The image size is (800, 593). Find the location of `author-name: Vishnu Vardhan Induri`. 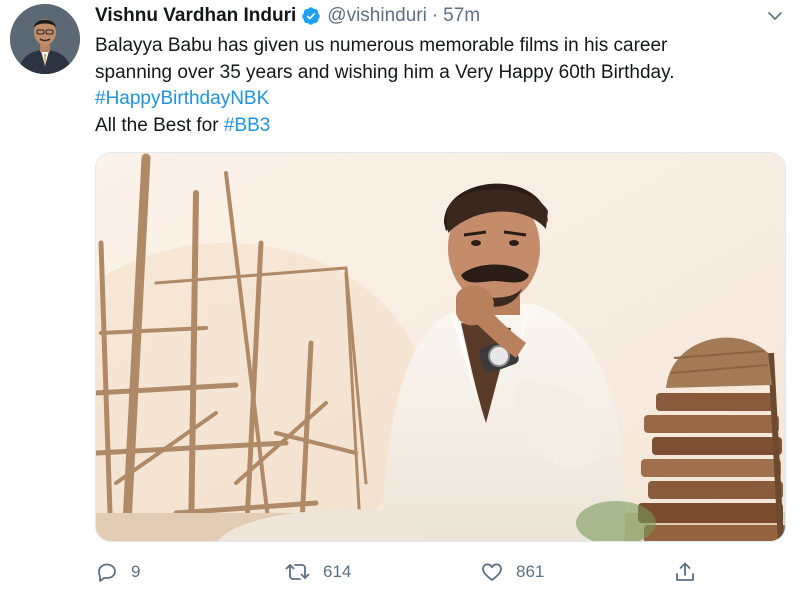

author-name: Vishnu Vardhan Induri is located at coordinates (195, 16).